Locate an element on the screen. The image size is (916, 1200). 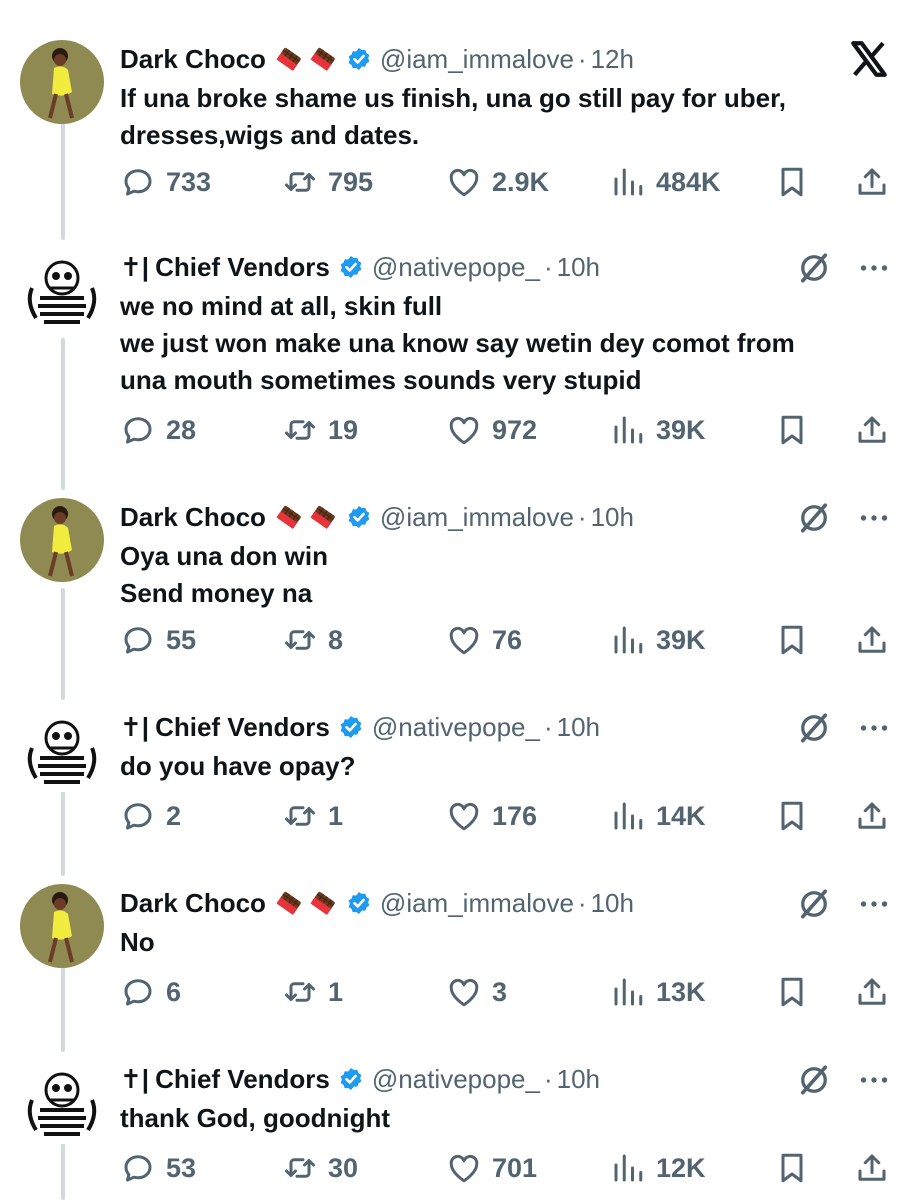
action-bar: 733 795 2.9K 484K is located at coordinates (510, 182).